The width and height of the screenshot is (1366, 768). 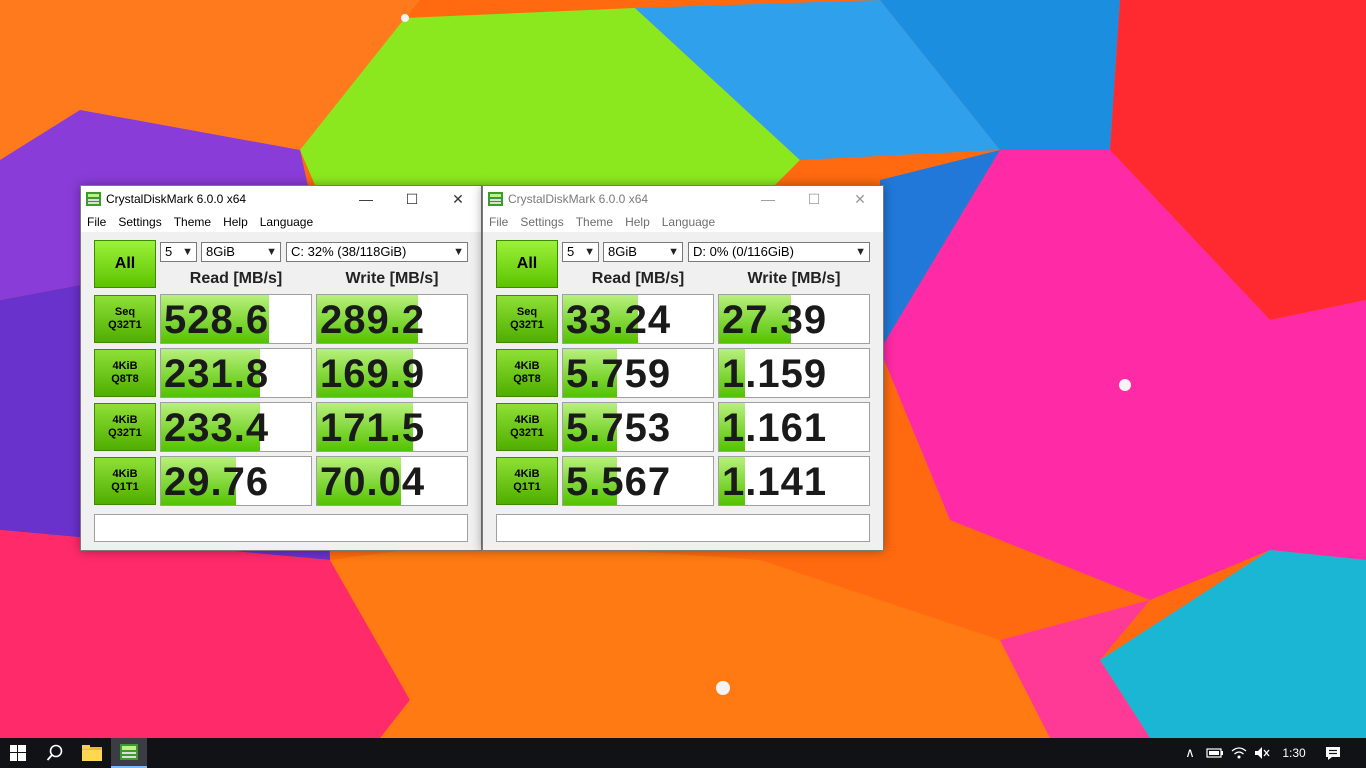 What do you see at coordinates (1239, 753) in the screenshot?
I see `wifi-icon` at bounding box center [1239, 753].